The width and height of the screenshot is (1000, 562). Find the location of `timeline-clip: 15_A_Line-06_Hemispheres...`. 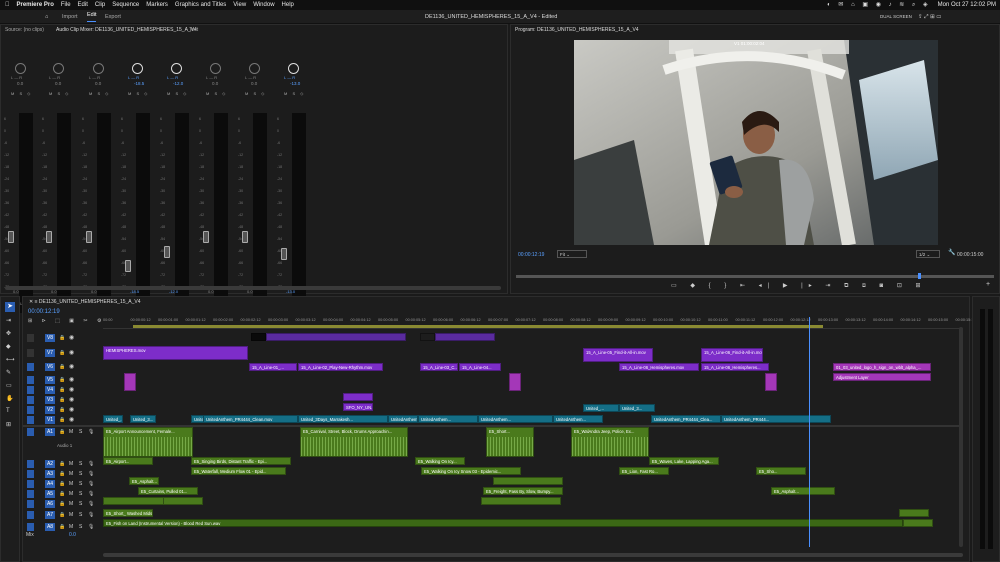

timeline-clip: 15_A_Line-06_Hemispheres... is located at coordinates (735, 367).